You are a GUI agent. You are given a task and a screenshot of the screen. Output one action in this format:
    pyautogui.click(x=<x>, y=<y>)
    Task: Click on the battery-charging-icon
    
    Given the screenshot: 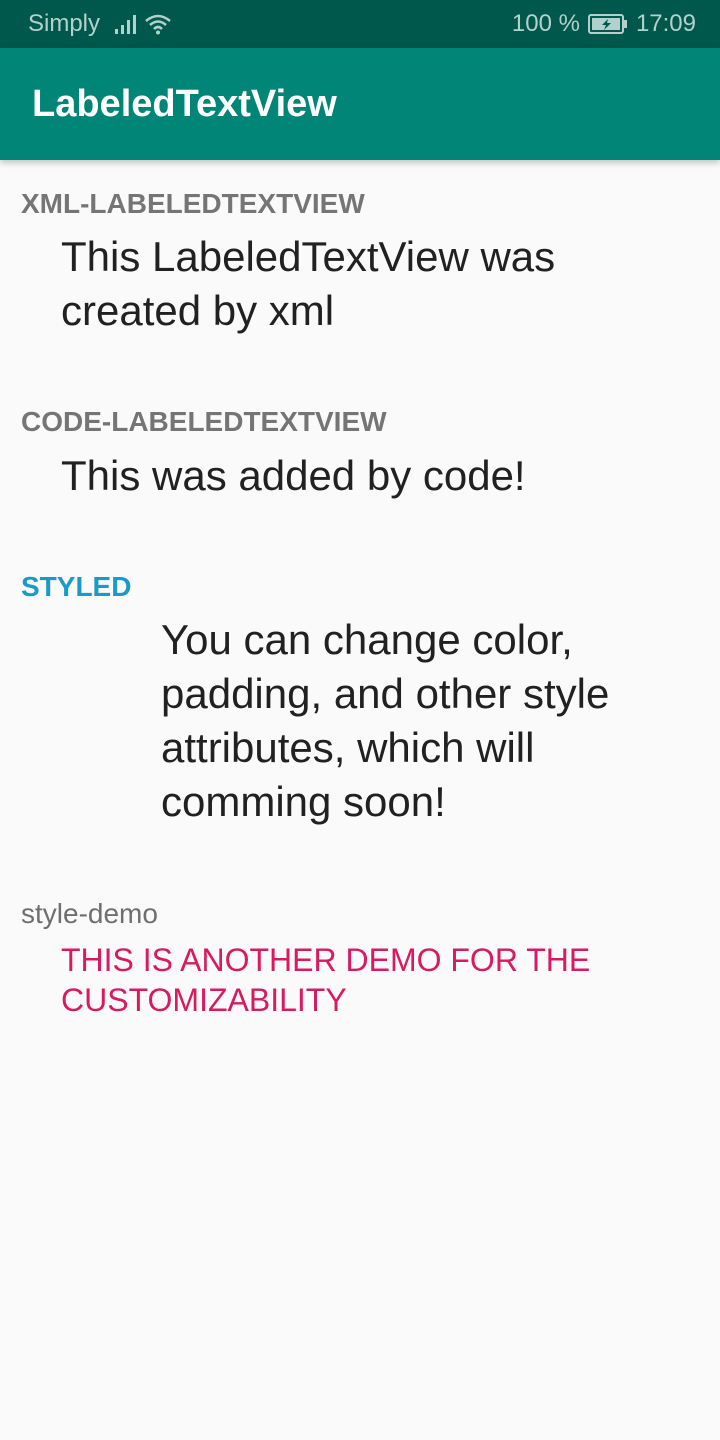 What is the action you would take?
    pyautogui.click(x=607, y=24)
    